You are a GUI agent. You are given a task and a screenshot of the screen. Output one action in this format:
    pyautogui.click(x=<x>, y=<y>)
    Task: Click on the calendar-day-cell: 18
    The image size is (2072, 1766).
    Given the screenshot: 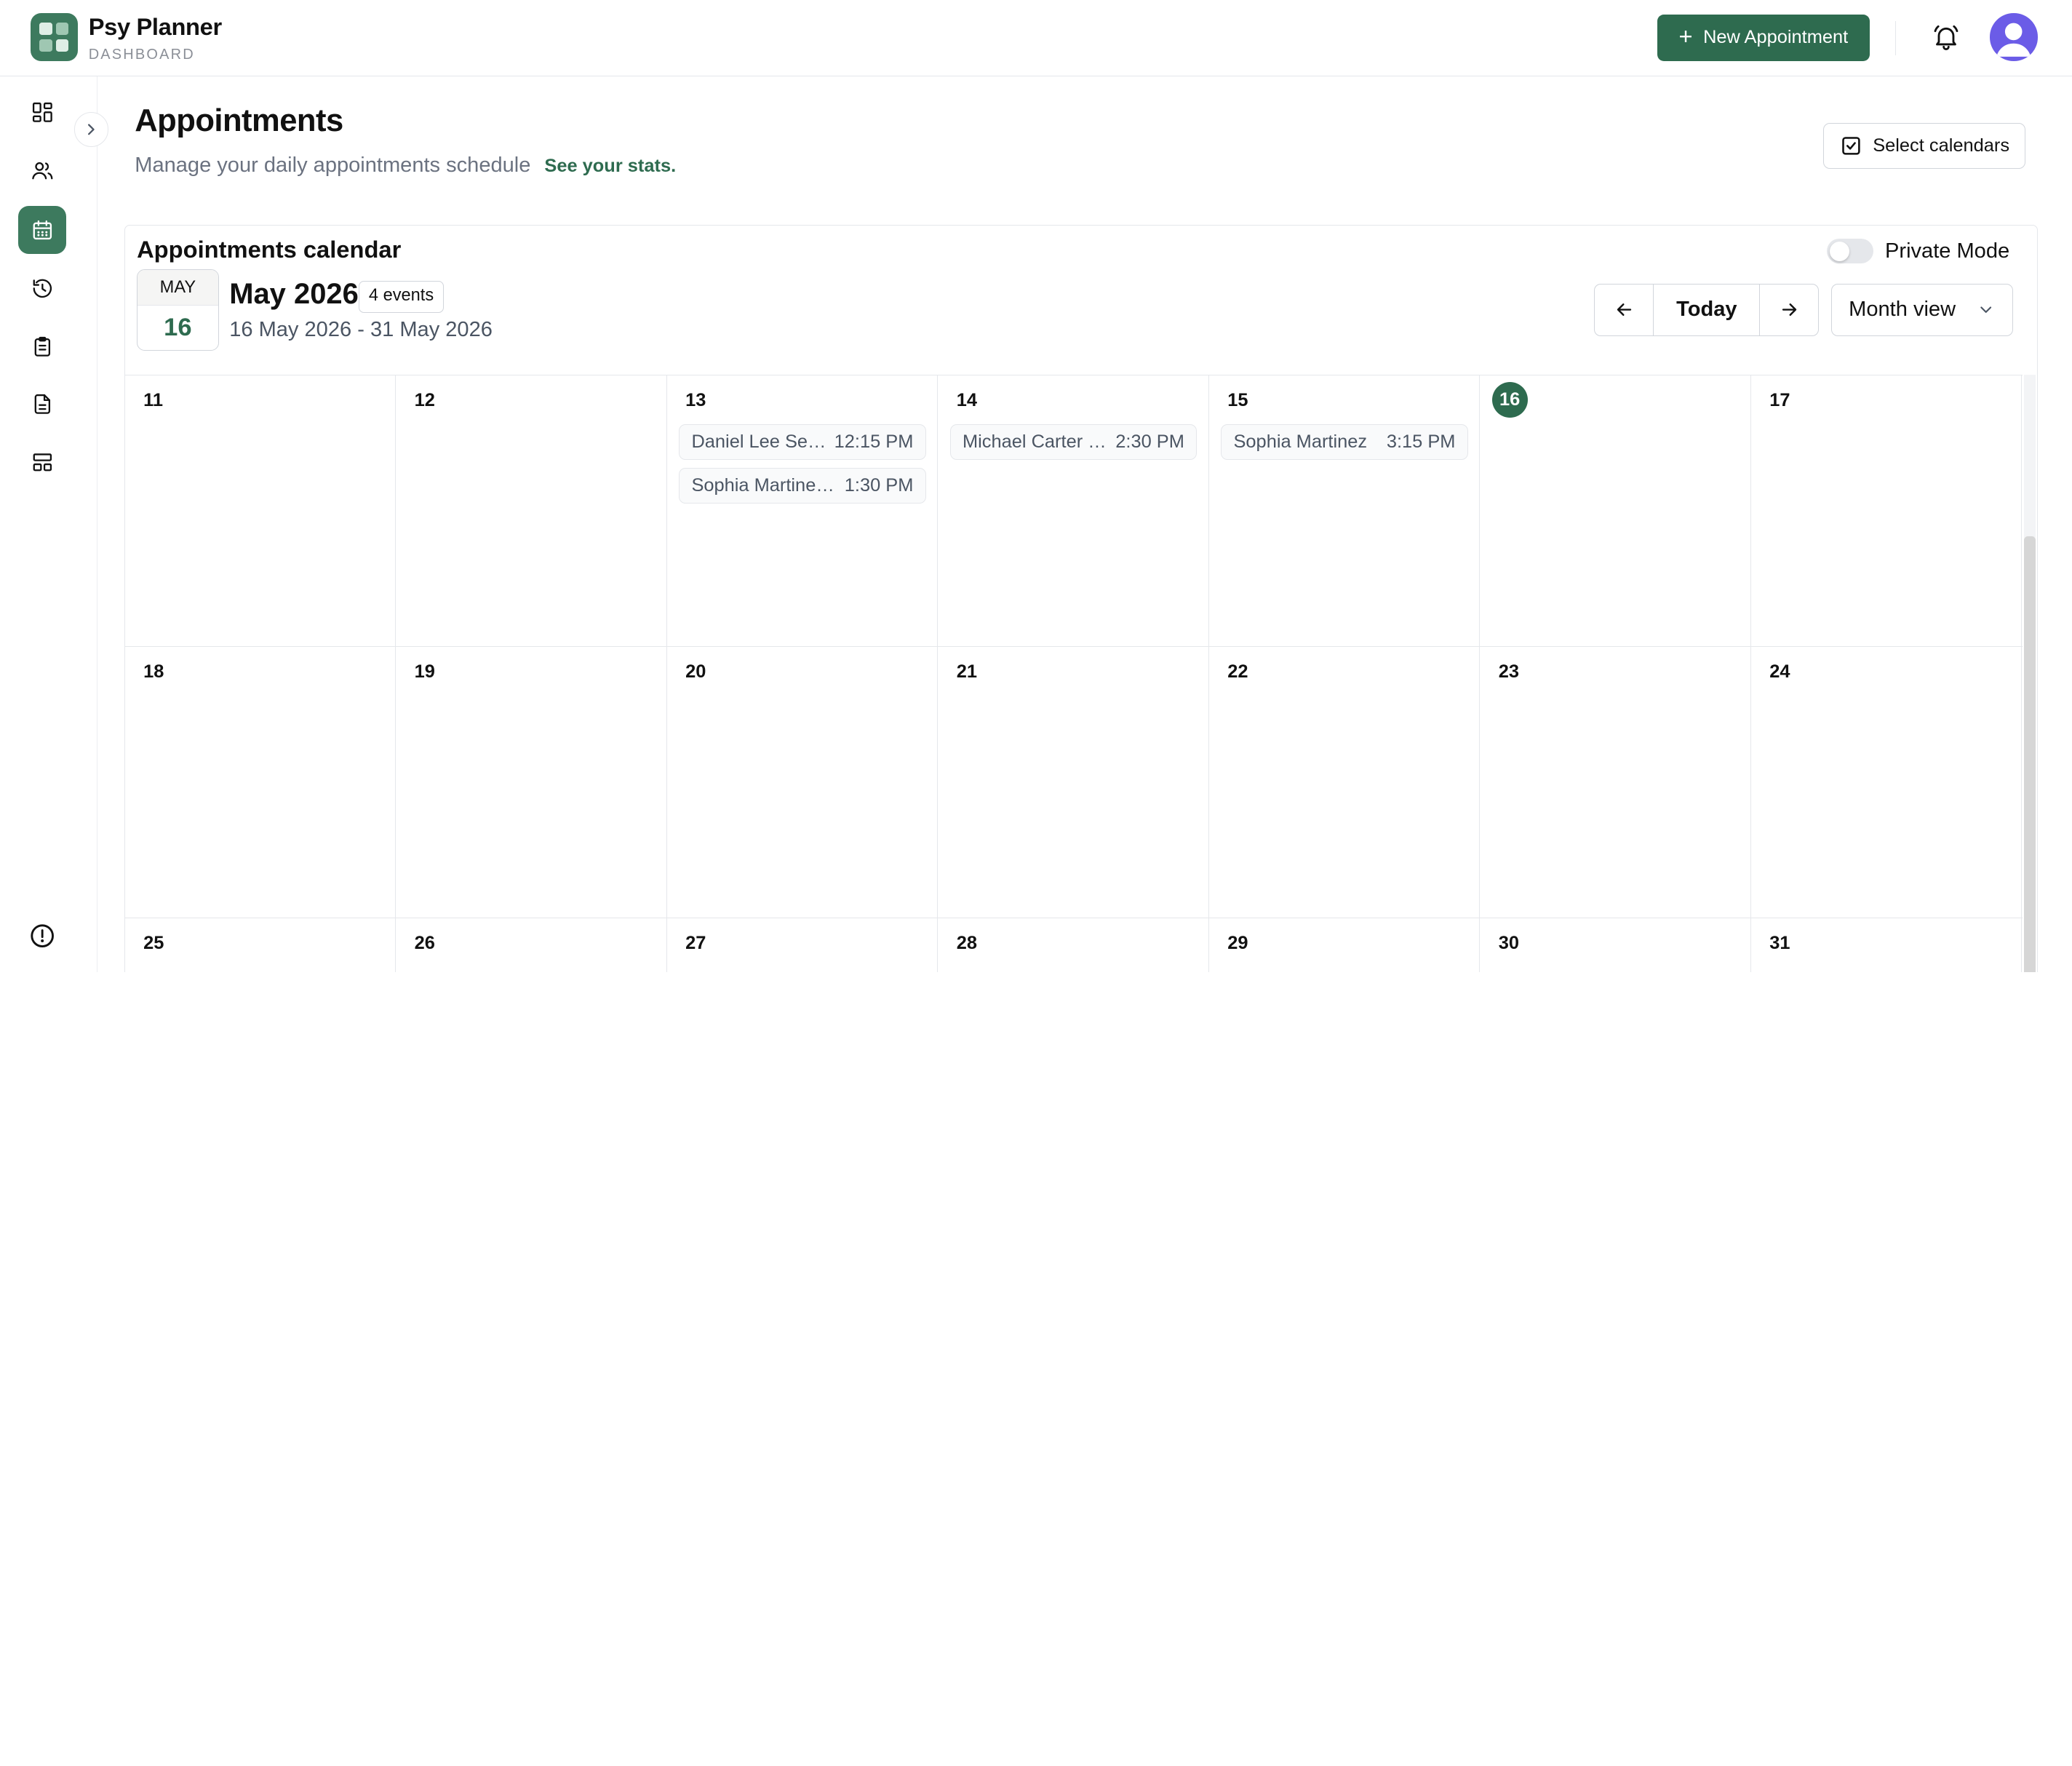 What is the action you would take?
    pyautogui.click(x=261, y=783)
    